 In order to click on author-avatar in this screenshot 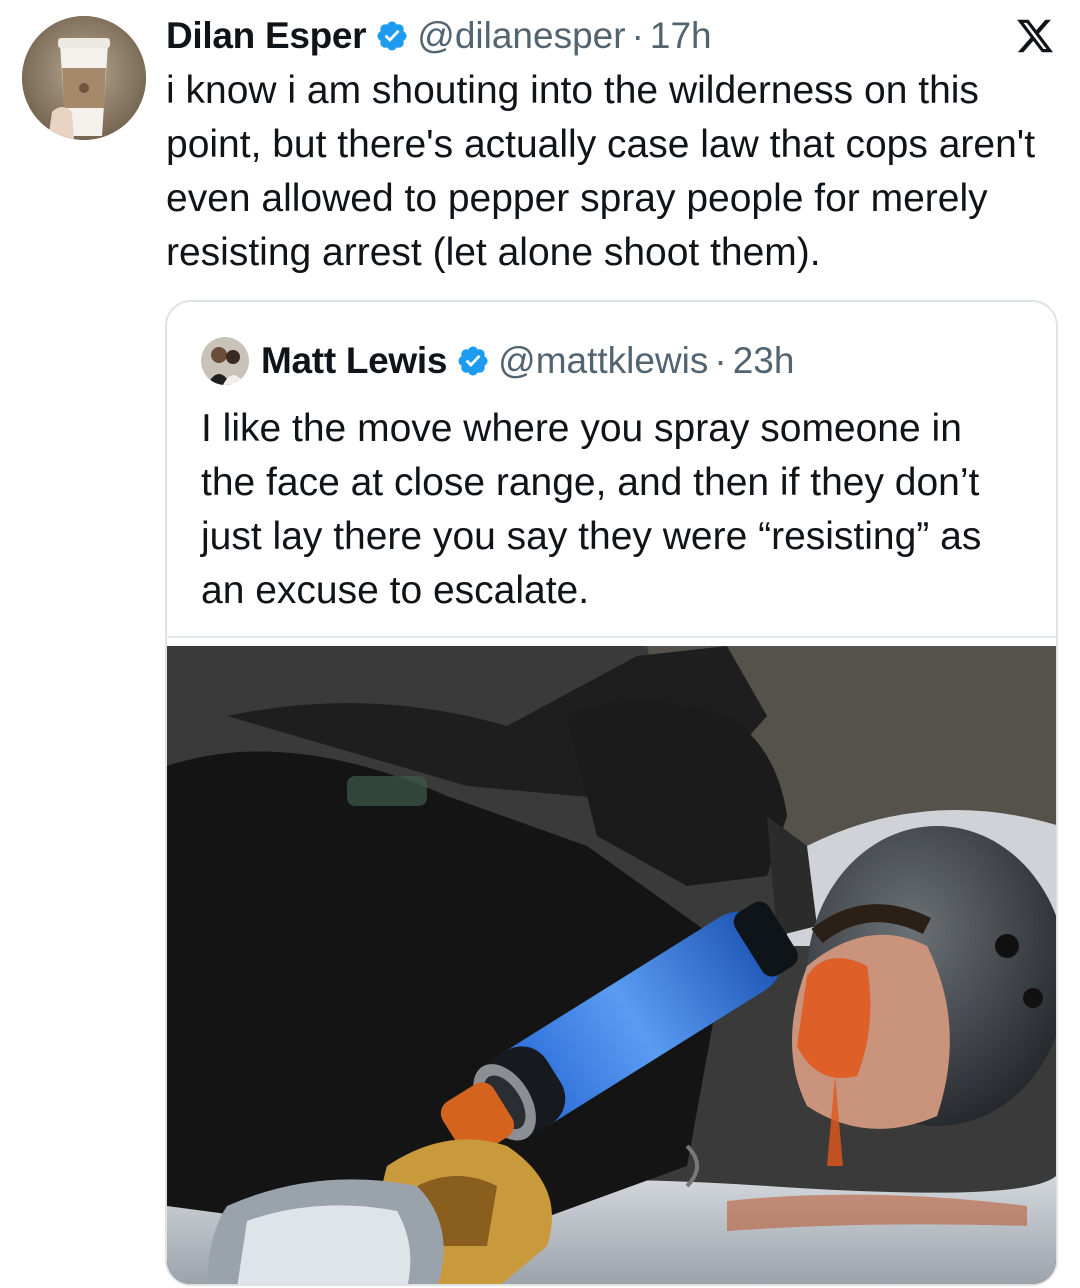, I will do `click(84, 78)`.